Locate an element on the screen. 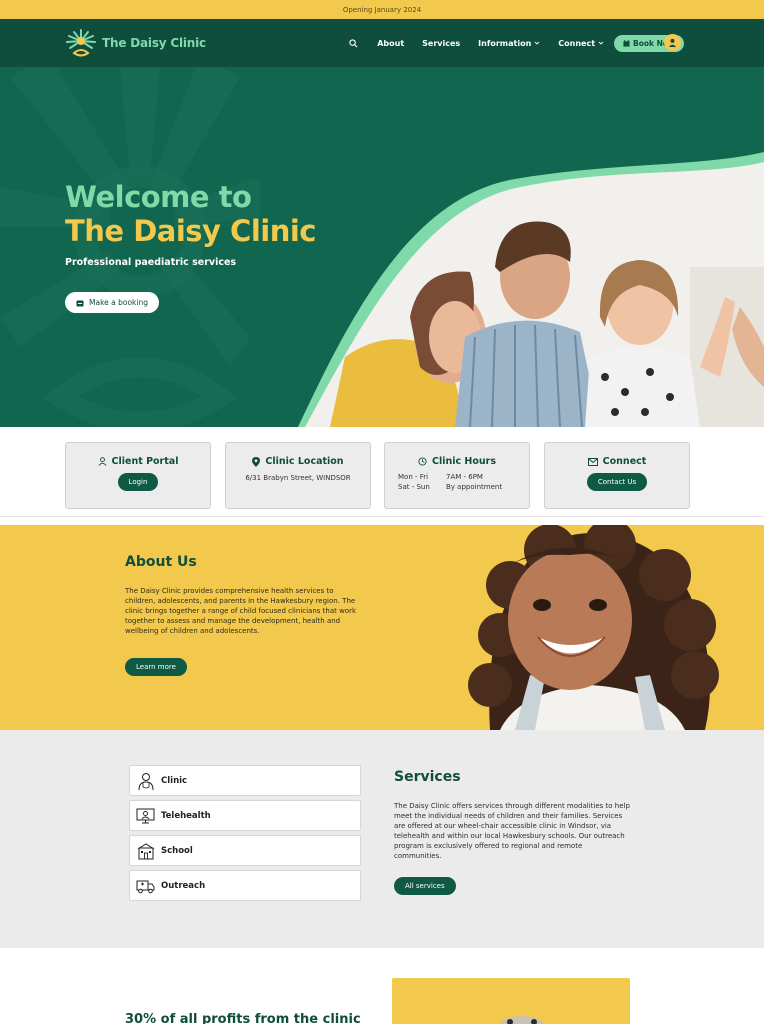  nav-information: Information is located at coordinates (509, 43).